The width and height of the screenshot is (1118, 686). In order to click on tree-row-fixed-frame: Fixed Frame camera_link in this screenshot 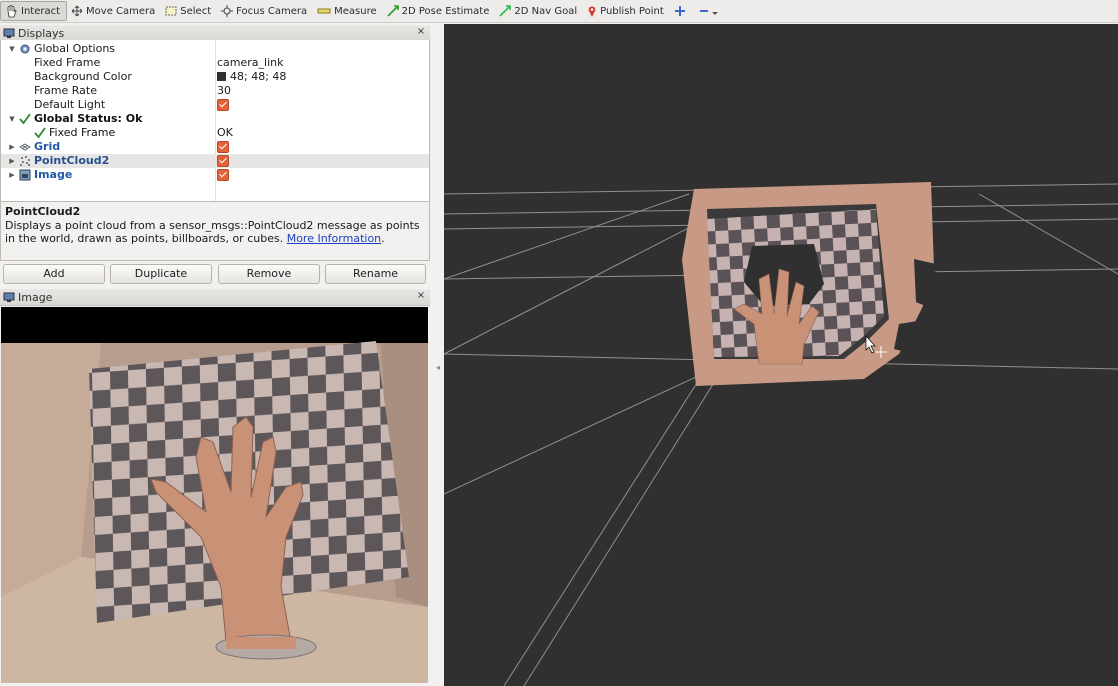, I will do `click(215, 63)`.